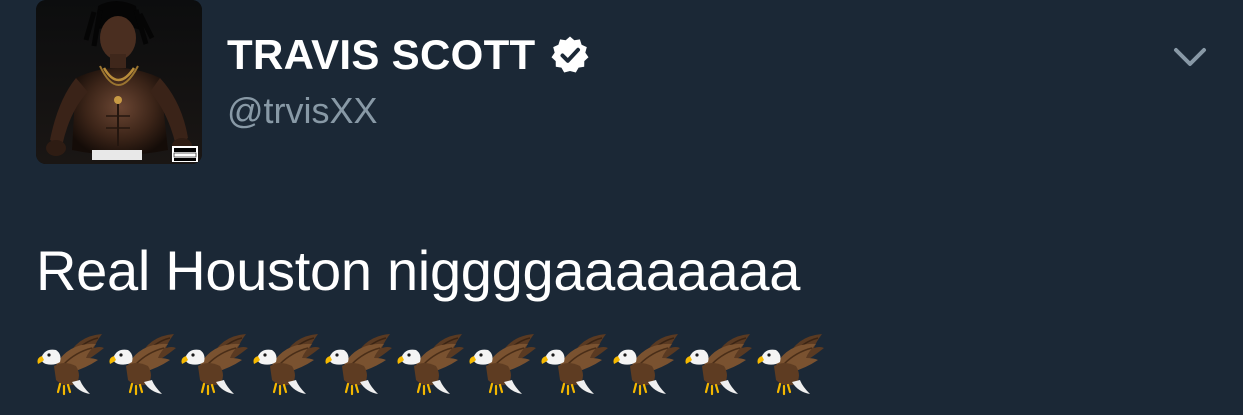 The width and height of the screenshot is (1243, 415). What do you see at coordinates (302, 111) in the screenshot?
I see `user-handle: @trvisXX` at bounding box center [302, 111].